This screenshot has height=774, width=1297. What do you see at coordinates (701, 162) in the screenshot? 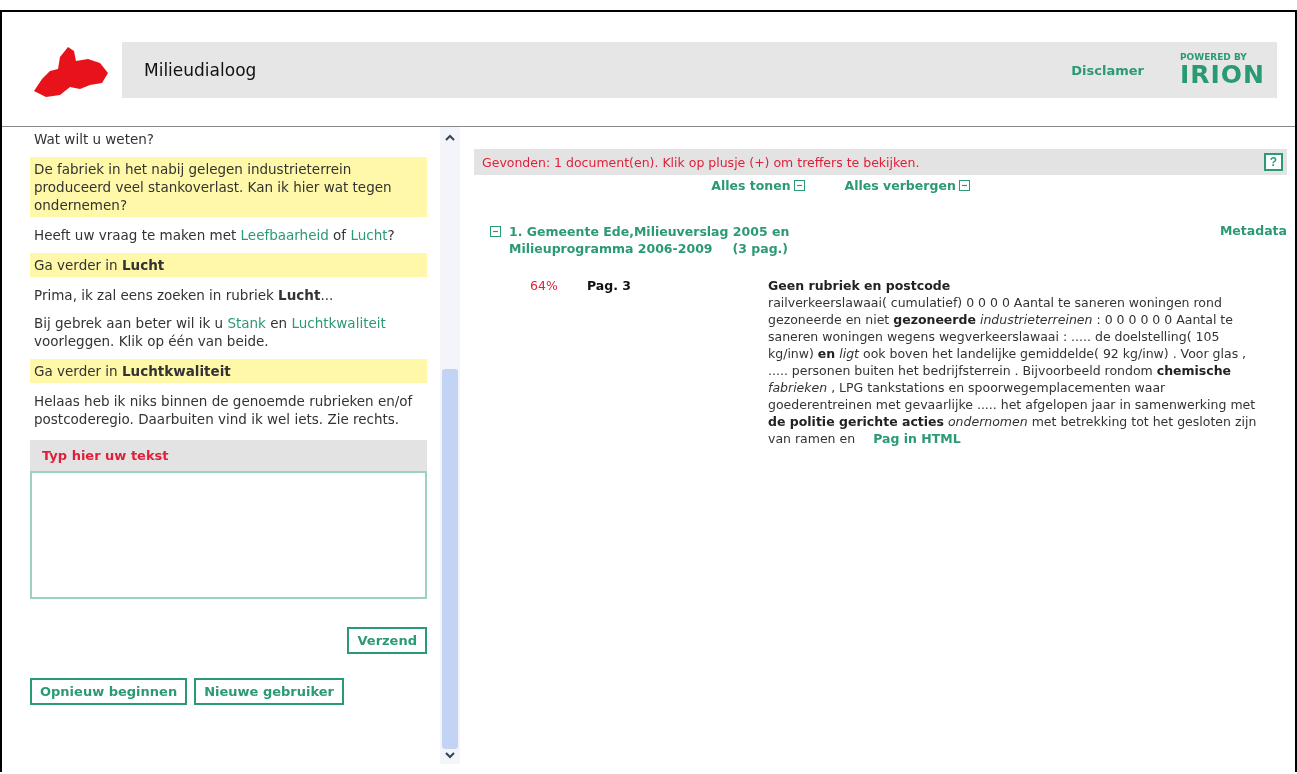
I see `results-summary: Gevonden: 1 document(en). Klik op plusje (+) om treffers te bekijken.` at bounding box center [701, 162].